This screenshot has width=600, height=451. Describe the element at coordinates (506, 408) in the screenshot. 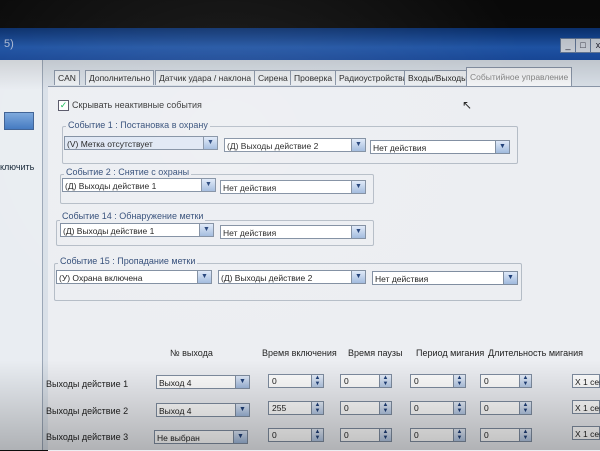

I see `row-2-duration-spinner: 0 ▲ ▼` at that location.